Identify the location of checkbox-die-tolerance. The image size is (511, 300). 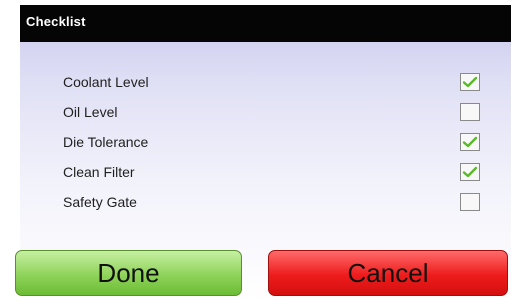
(470, 142).